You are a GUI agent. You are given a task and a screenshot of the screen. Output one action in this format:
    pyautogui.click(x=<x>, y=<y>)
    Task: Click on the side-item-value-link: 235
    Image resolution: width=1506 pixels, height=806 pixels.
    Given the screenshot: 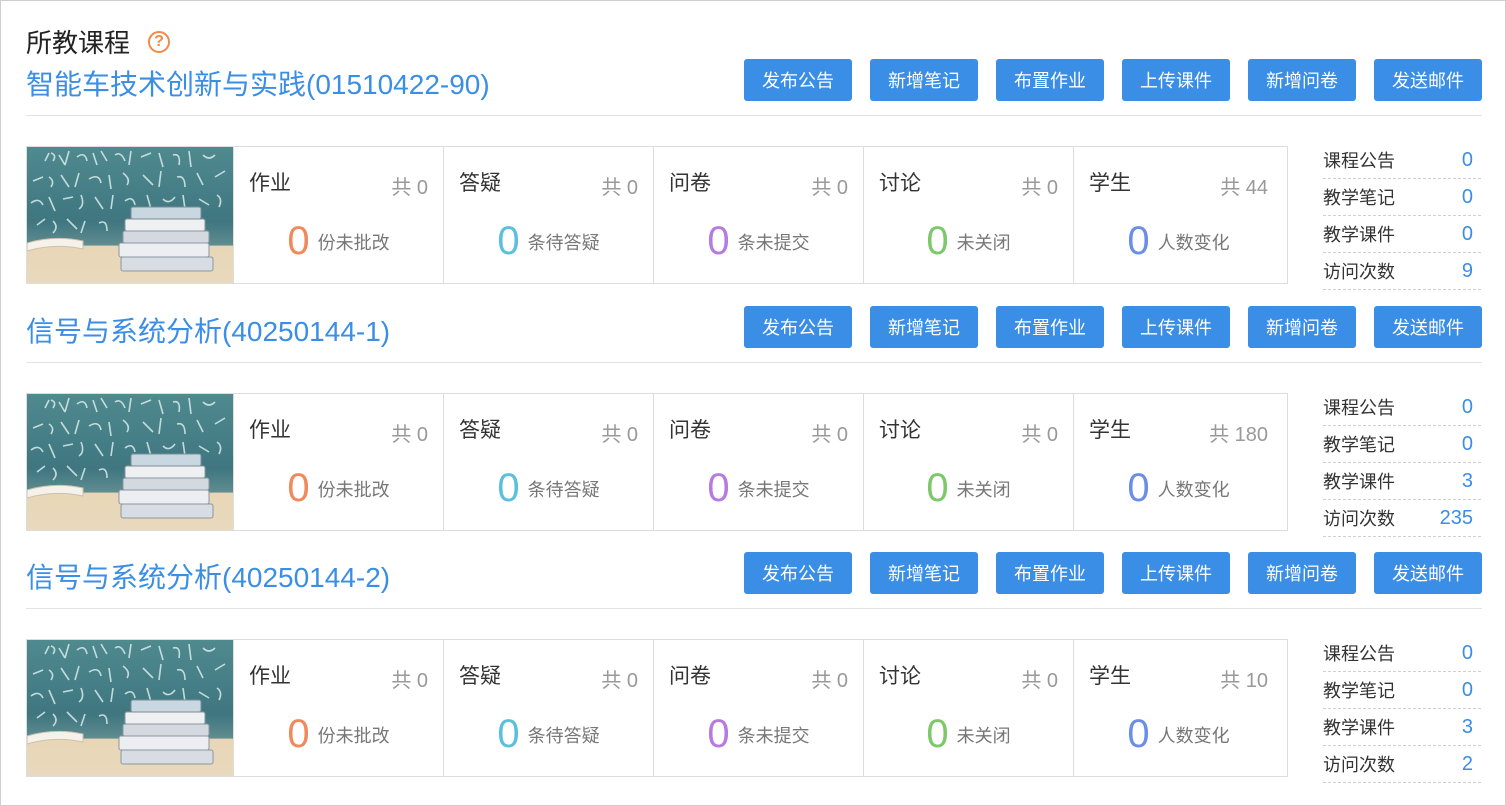 What is the action you would take?
    pyautogui.click(x=1456, y=518)
    